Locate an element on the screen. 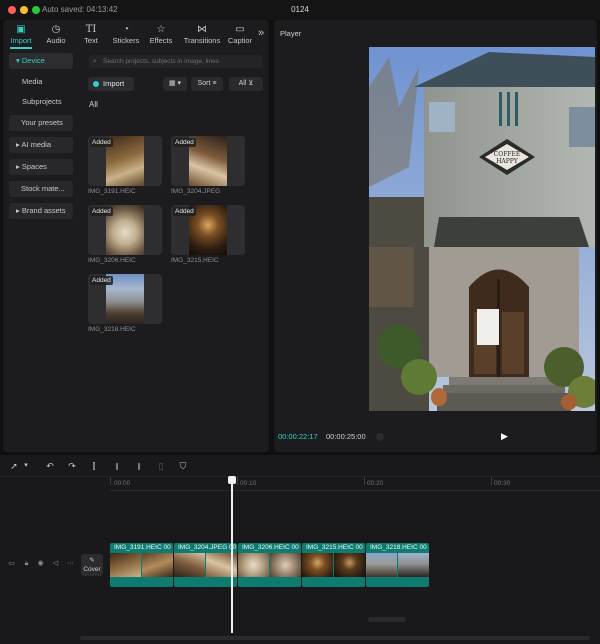 Image resolution: width=600 pixels, height=644 pixels. timeline-clip: IMG_3206.HEIC 00 is located at coordinates (269, 565).